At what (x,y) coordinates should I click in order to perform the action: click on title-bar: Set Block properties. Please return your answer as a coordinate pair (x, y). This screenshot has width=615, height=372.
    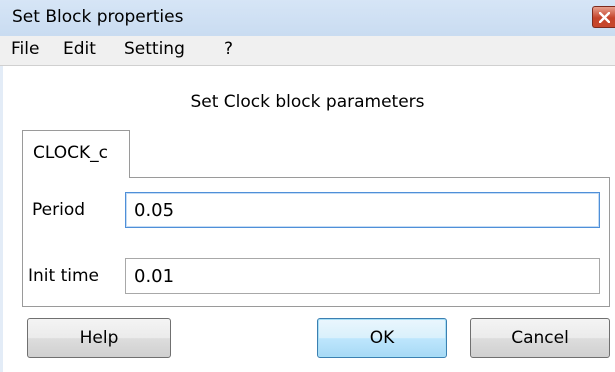
    Looking at the image, I should click on (307, 18).